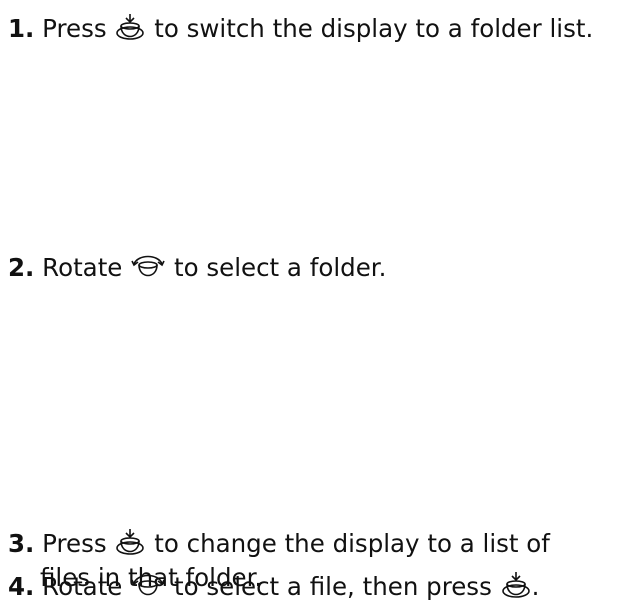 The height and width of the screenshot is (616, 624). Describe the element at coordinates (374, 28) in the screenshot. I see `step-text: to switch the display to a folder list.` at that location.